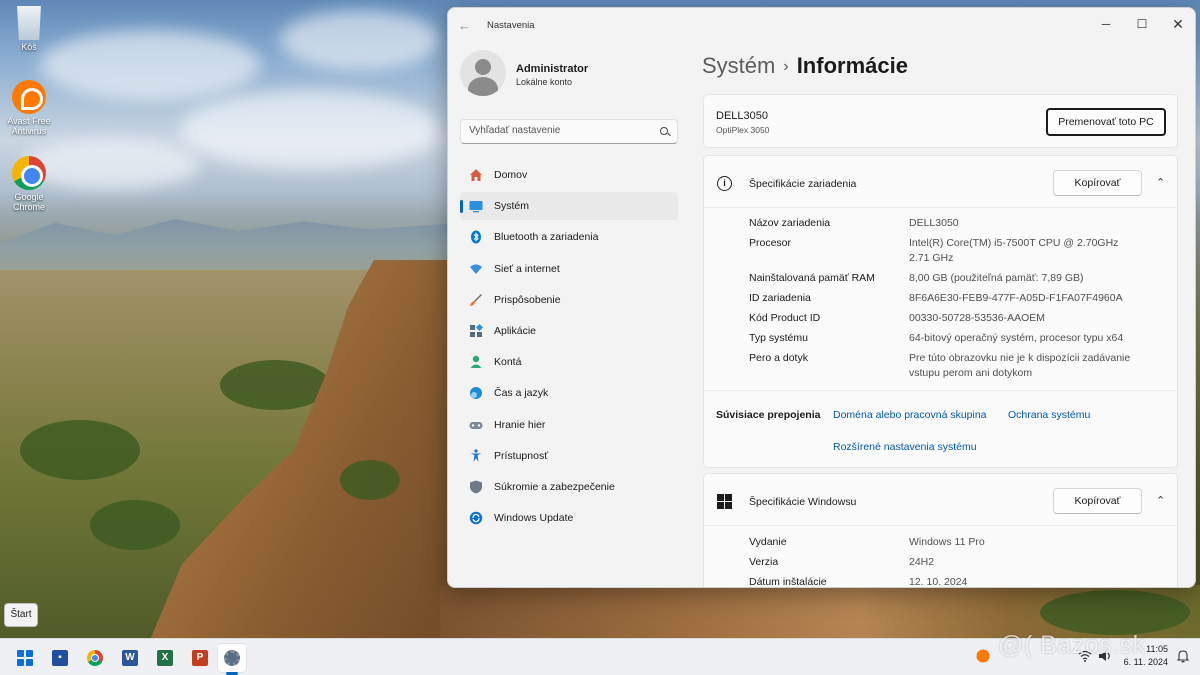 This screenshot has width=1200, height=675. I want to click on taskbar-start-button, so click(25, 658).